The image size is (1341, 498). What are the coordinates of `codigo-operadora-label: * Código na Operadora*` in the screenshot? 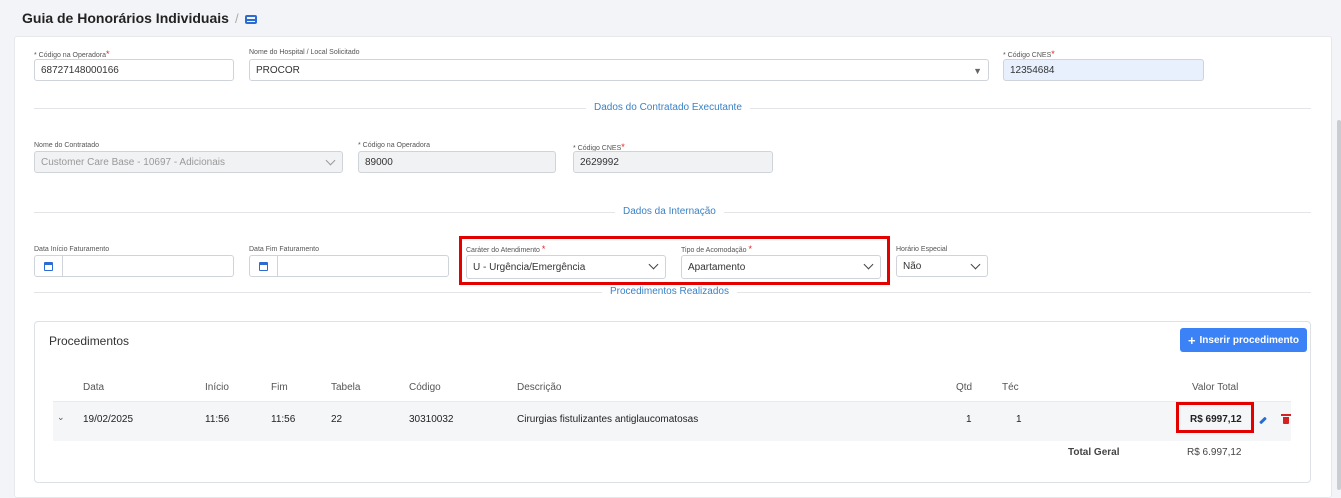 It's located at (72, 54).